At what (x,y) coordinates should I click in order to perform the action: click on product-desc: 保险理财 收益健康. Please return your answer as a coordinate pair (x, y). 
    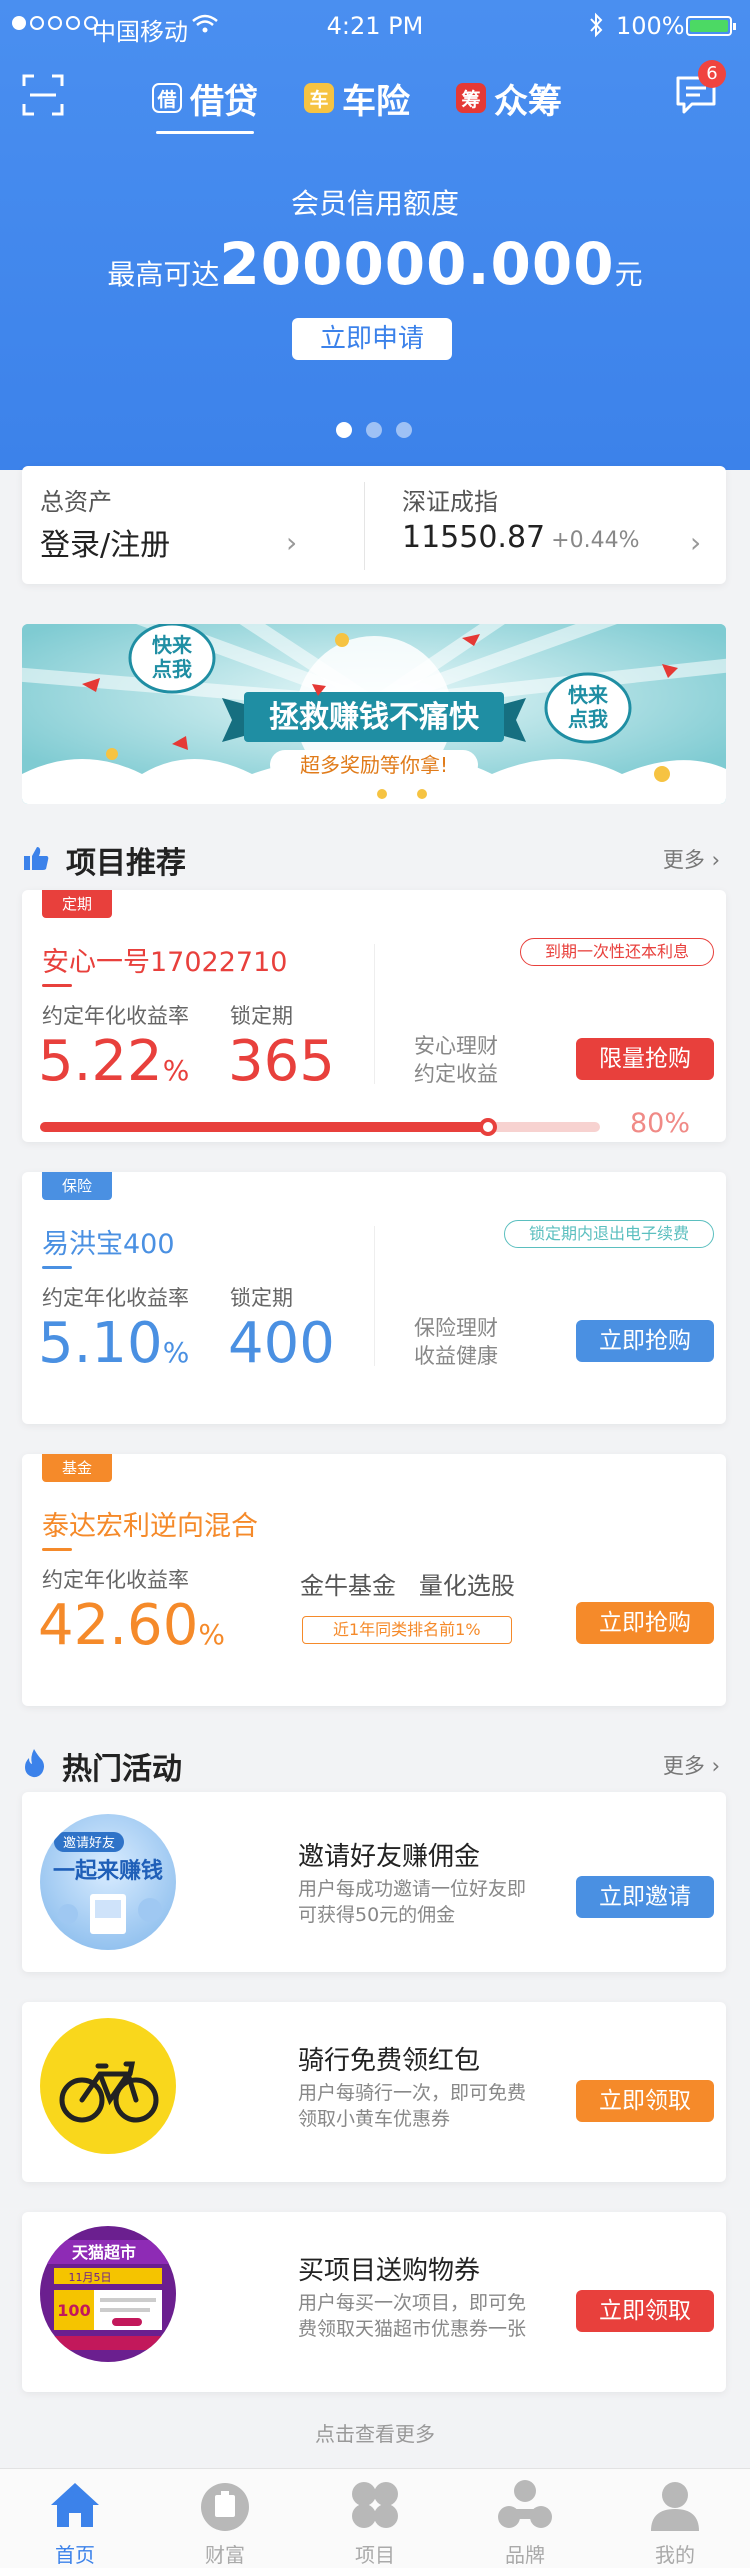
    Looking at the image, I should click on (456, 1342).